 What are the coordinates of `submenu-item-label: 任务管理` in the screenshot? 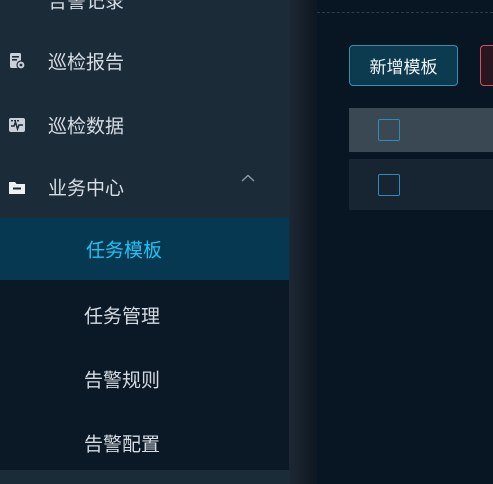 It's located at (122, 316).